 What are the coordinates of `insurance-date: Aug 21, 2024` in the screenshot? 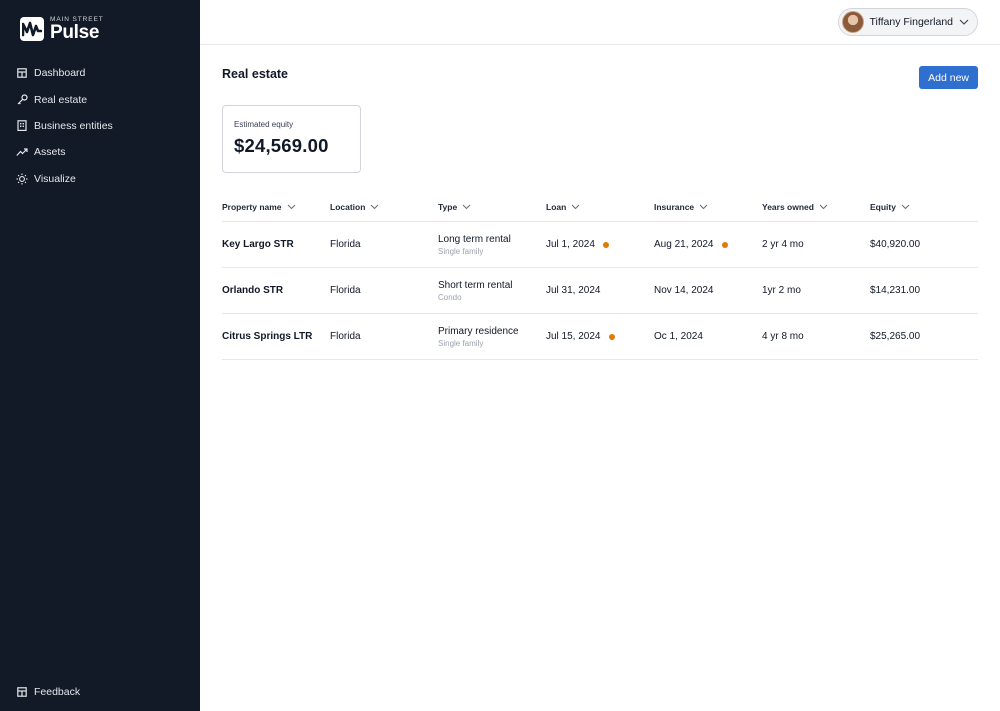 It's located at (708, 244).